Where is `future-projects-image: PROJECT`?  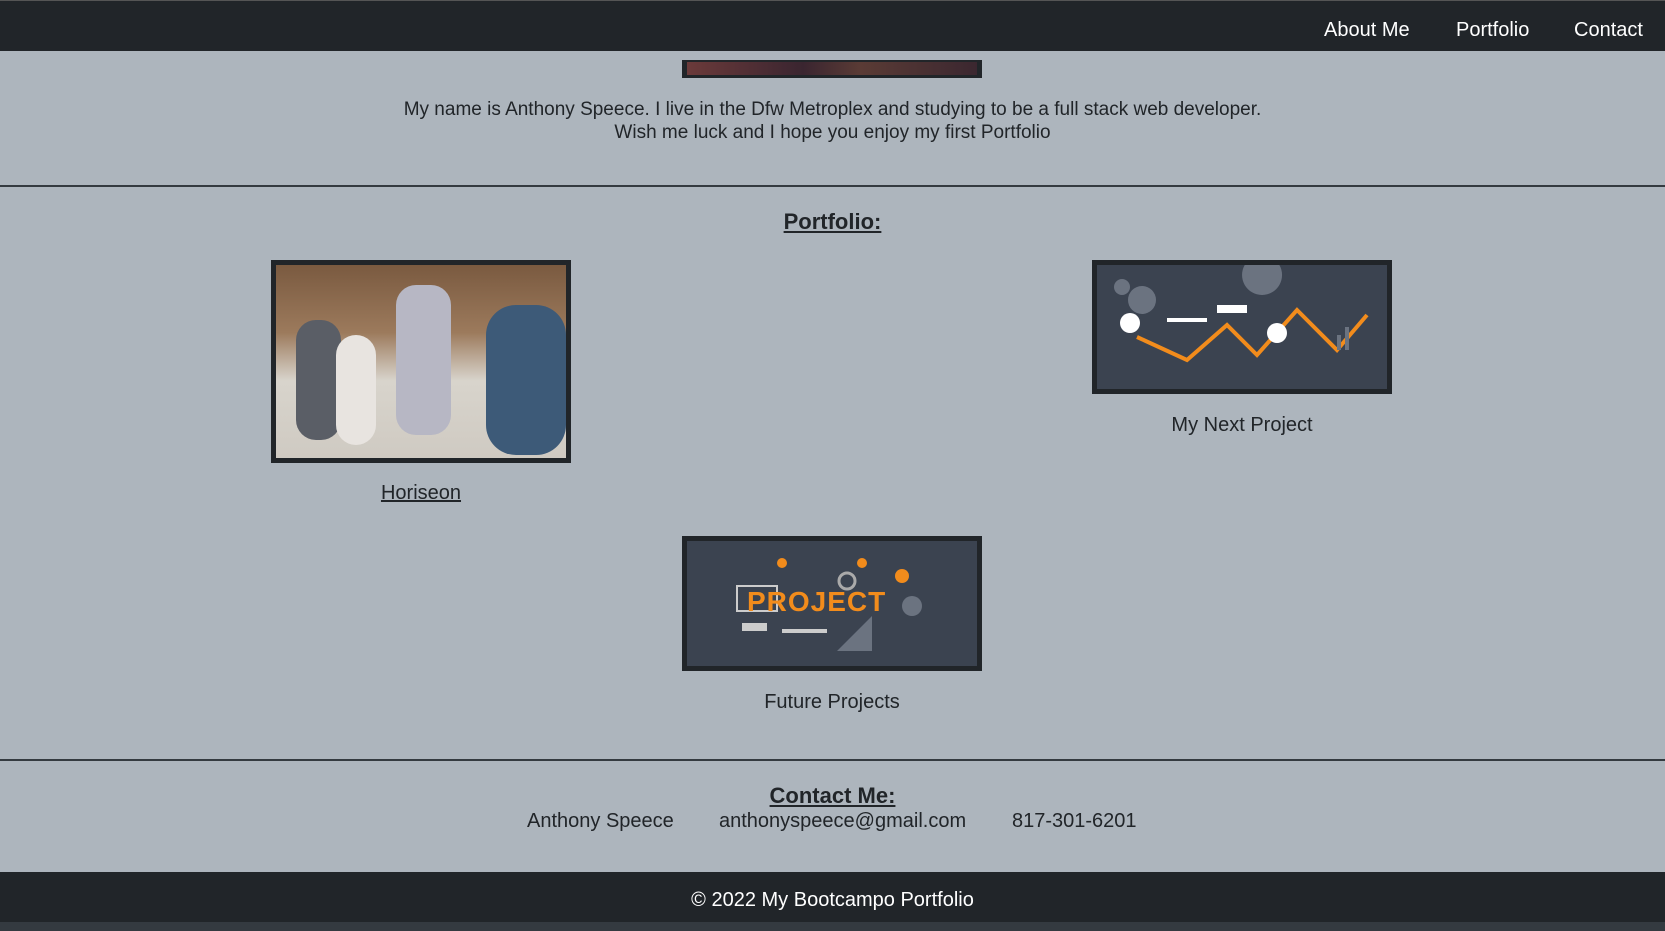
future-projects-image: PROJECT is located at coordinates (832, 603).